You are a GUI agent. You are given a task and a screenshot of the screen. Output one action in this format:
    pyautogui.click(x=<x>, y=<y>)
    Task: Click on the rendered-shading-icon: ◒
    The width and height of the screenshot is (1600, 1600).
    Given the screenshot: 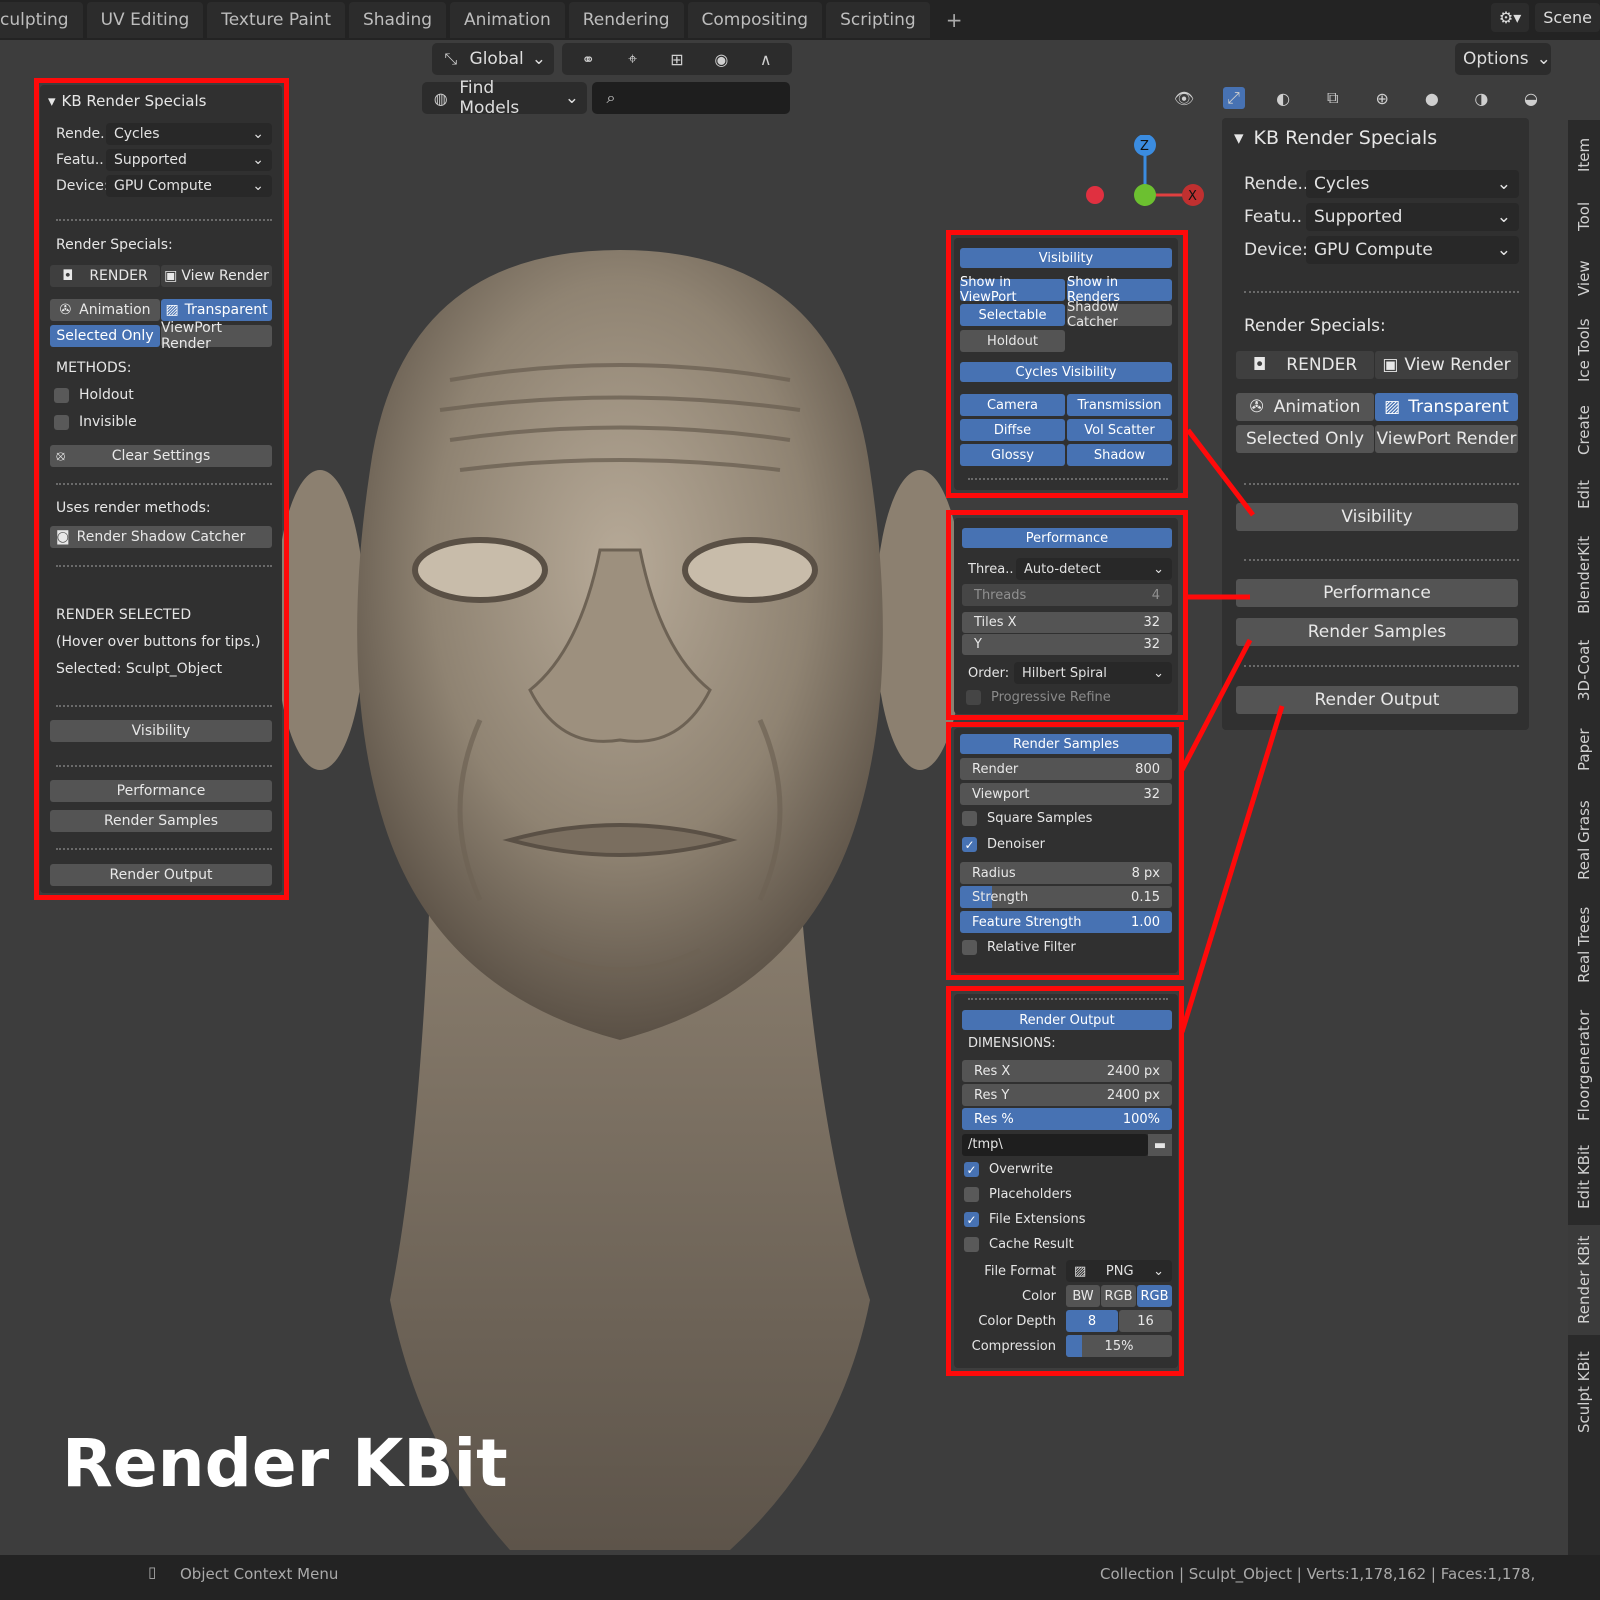 What is the action you would take?
    pyautogui.click(x=1531, y=98)
    